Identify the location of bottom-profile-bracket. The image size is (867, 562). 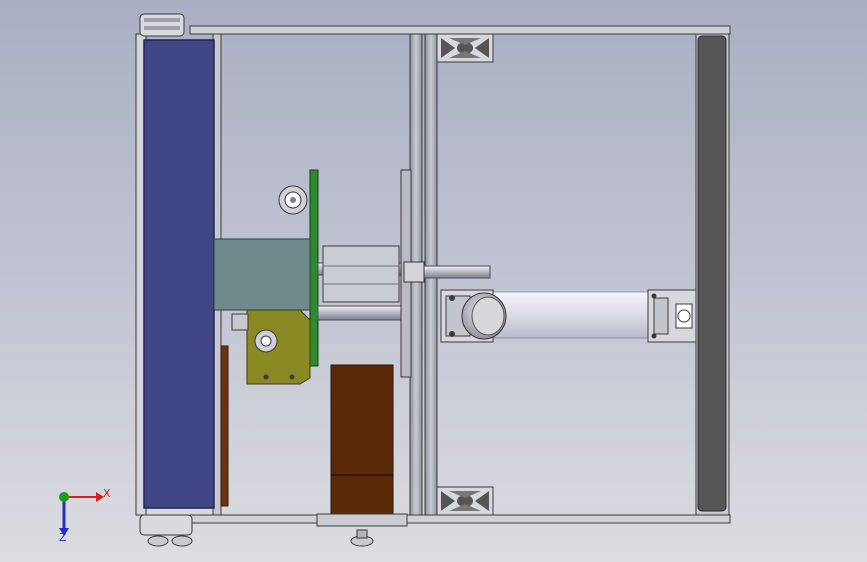
(465, 501).